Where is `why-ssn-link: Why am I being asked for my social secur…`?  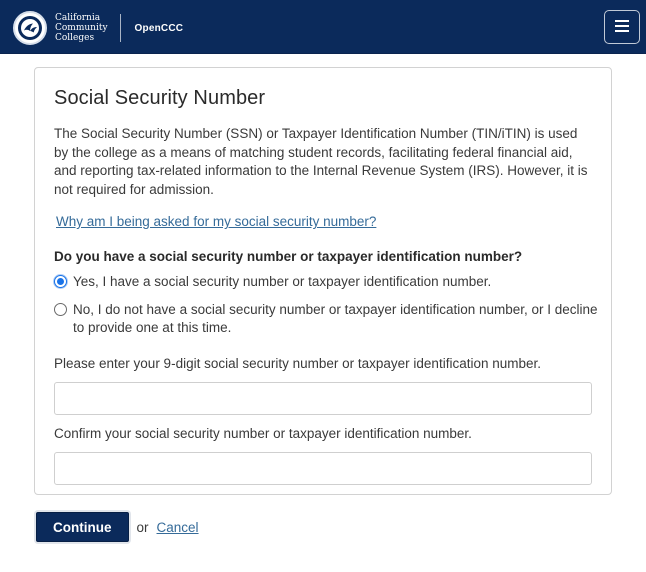
why-ssn-link: Why am I being asked for my social secur… is located at coordinates (216, 222).